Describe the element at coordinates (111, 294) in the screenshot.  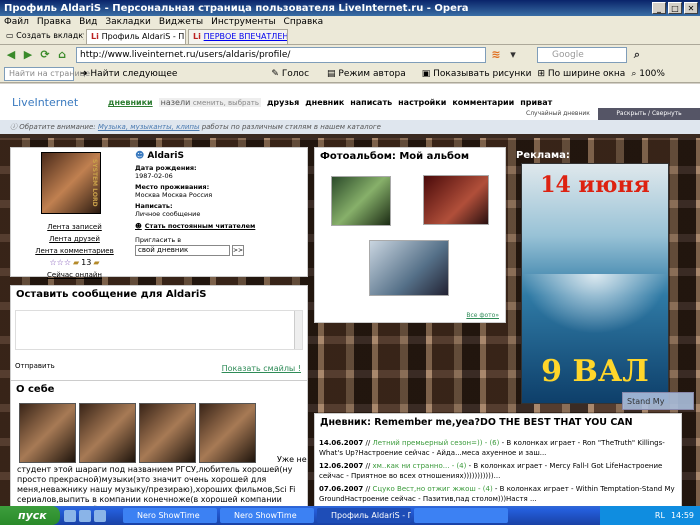
I see `message-title: Оставить сообщение для AldariS` at that location.